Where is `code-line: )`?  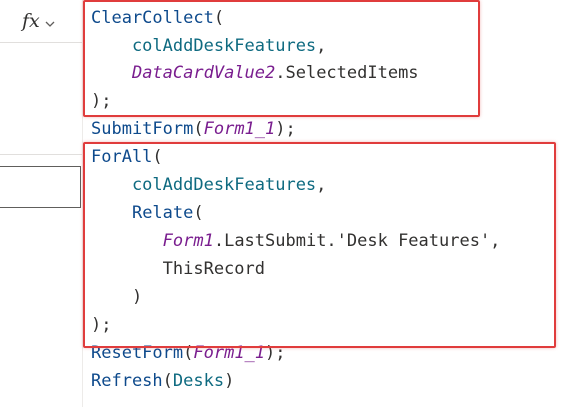
code-line: ) is located at coordinates (116, 297).